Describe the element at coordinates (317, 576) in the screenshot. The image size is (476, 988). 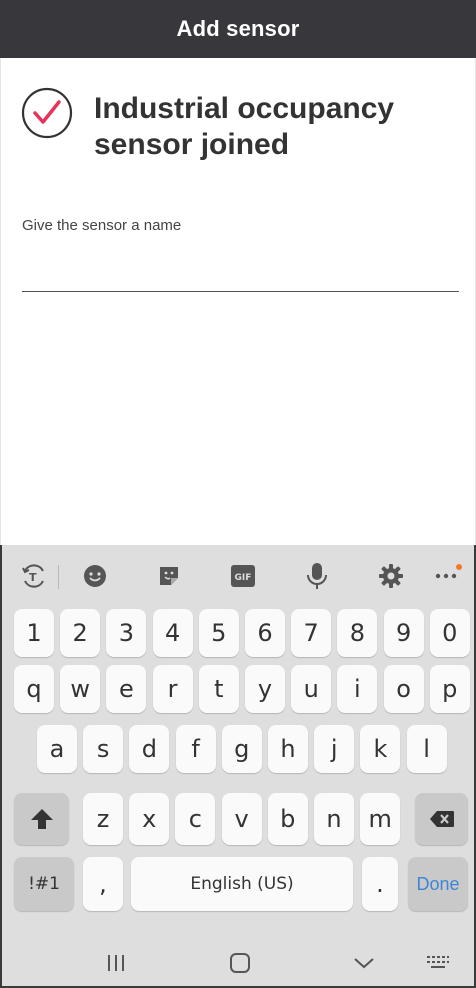
I see `microphone-icon` at that location.